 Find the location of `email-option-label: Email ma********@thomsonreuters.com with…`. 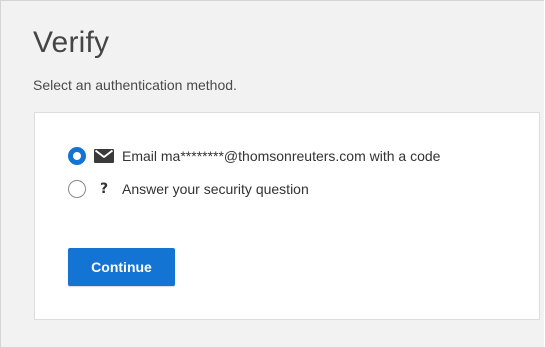

email-option-label: Email ma********@thomsonreuters.com with… is located at coordinates (281, 156).